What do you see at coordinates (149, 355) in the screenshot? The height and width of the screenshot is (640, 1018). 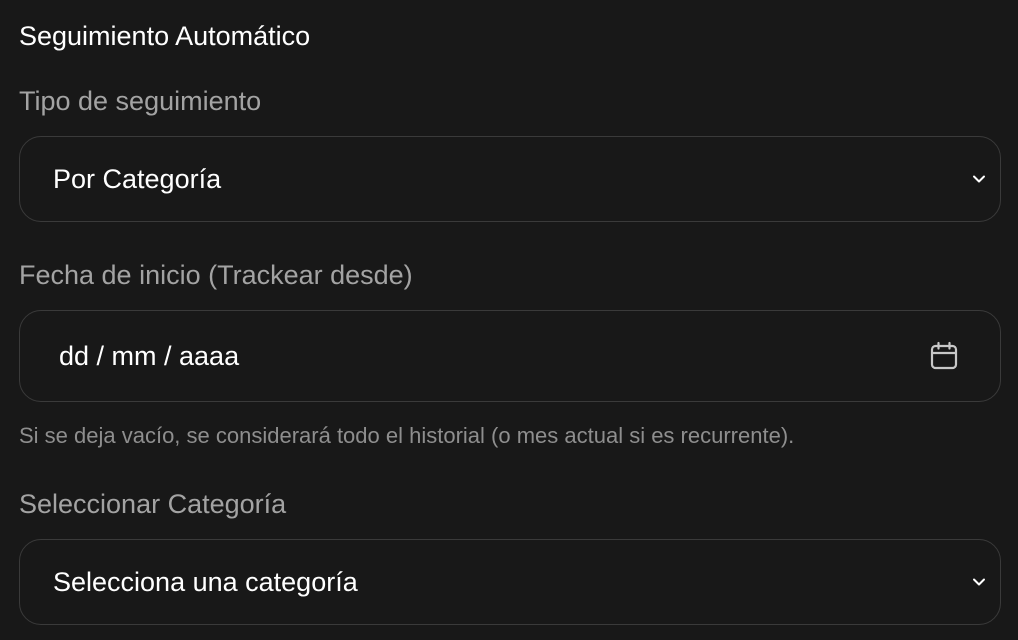 I see `start-date-placeholder: dd / mm / aaaa` at bounding box center [149, 355].